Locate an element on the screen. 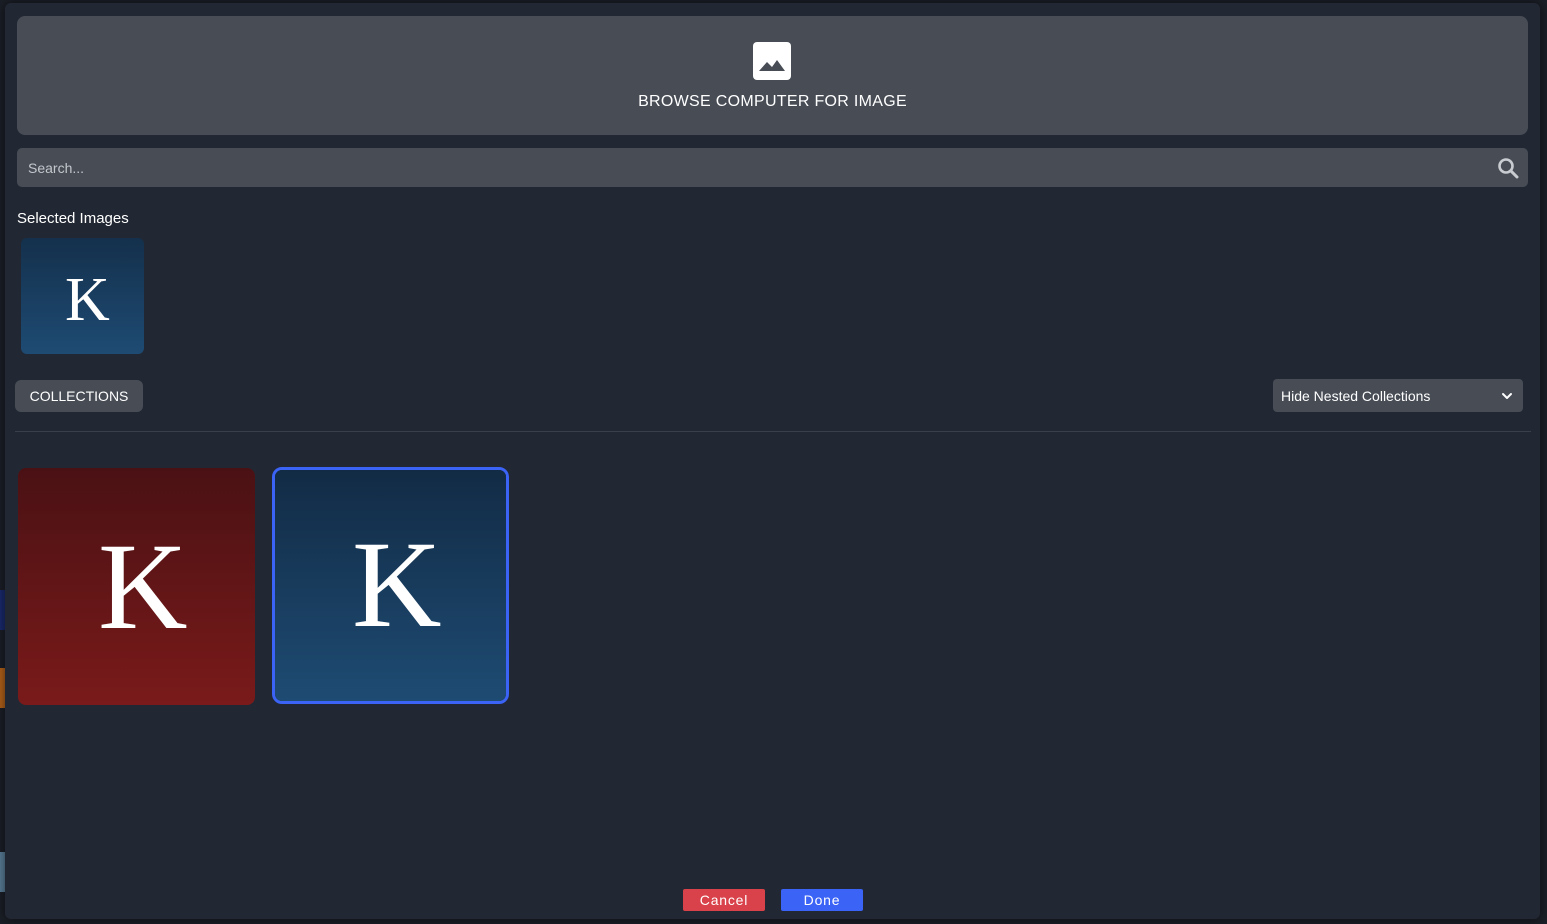 The width and height of the screenshot is (1547, 924). cancel-button: Cancel is located at coordinates (724, 900).